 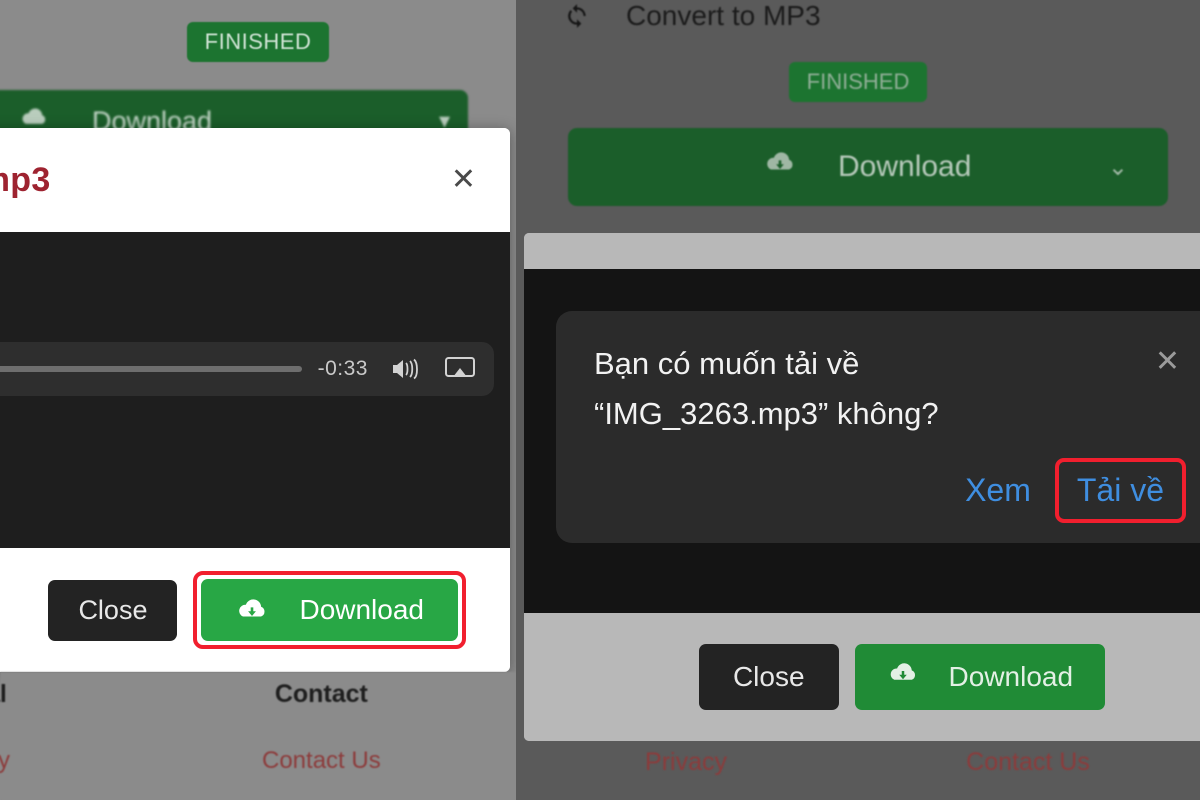 What do you see at coordinates (25, 179) in the screenshot?
I see `modal-title: .mp3` at bounding box center [25, 179].